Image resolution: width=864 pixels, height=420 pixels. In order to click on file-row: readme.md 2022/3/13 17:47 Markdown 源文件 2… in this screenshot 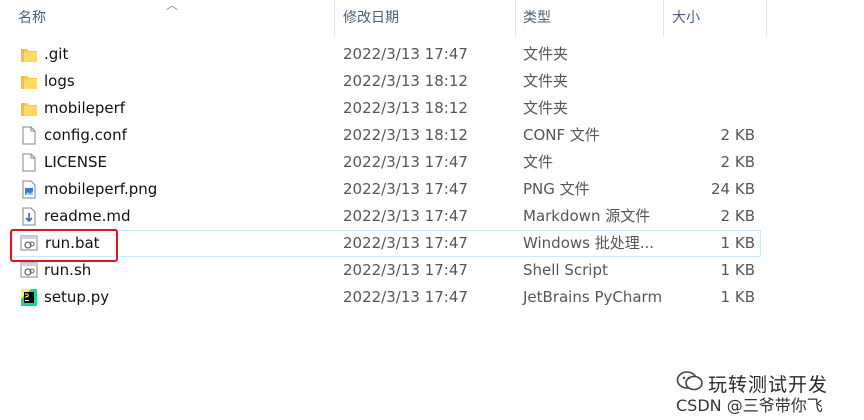, I will do `click(386, 216)`.